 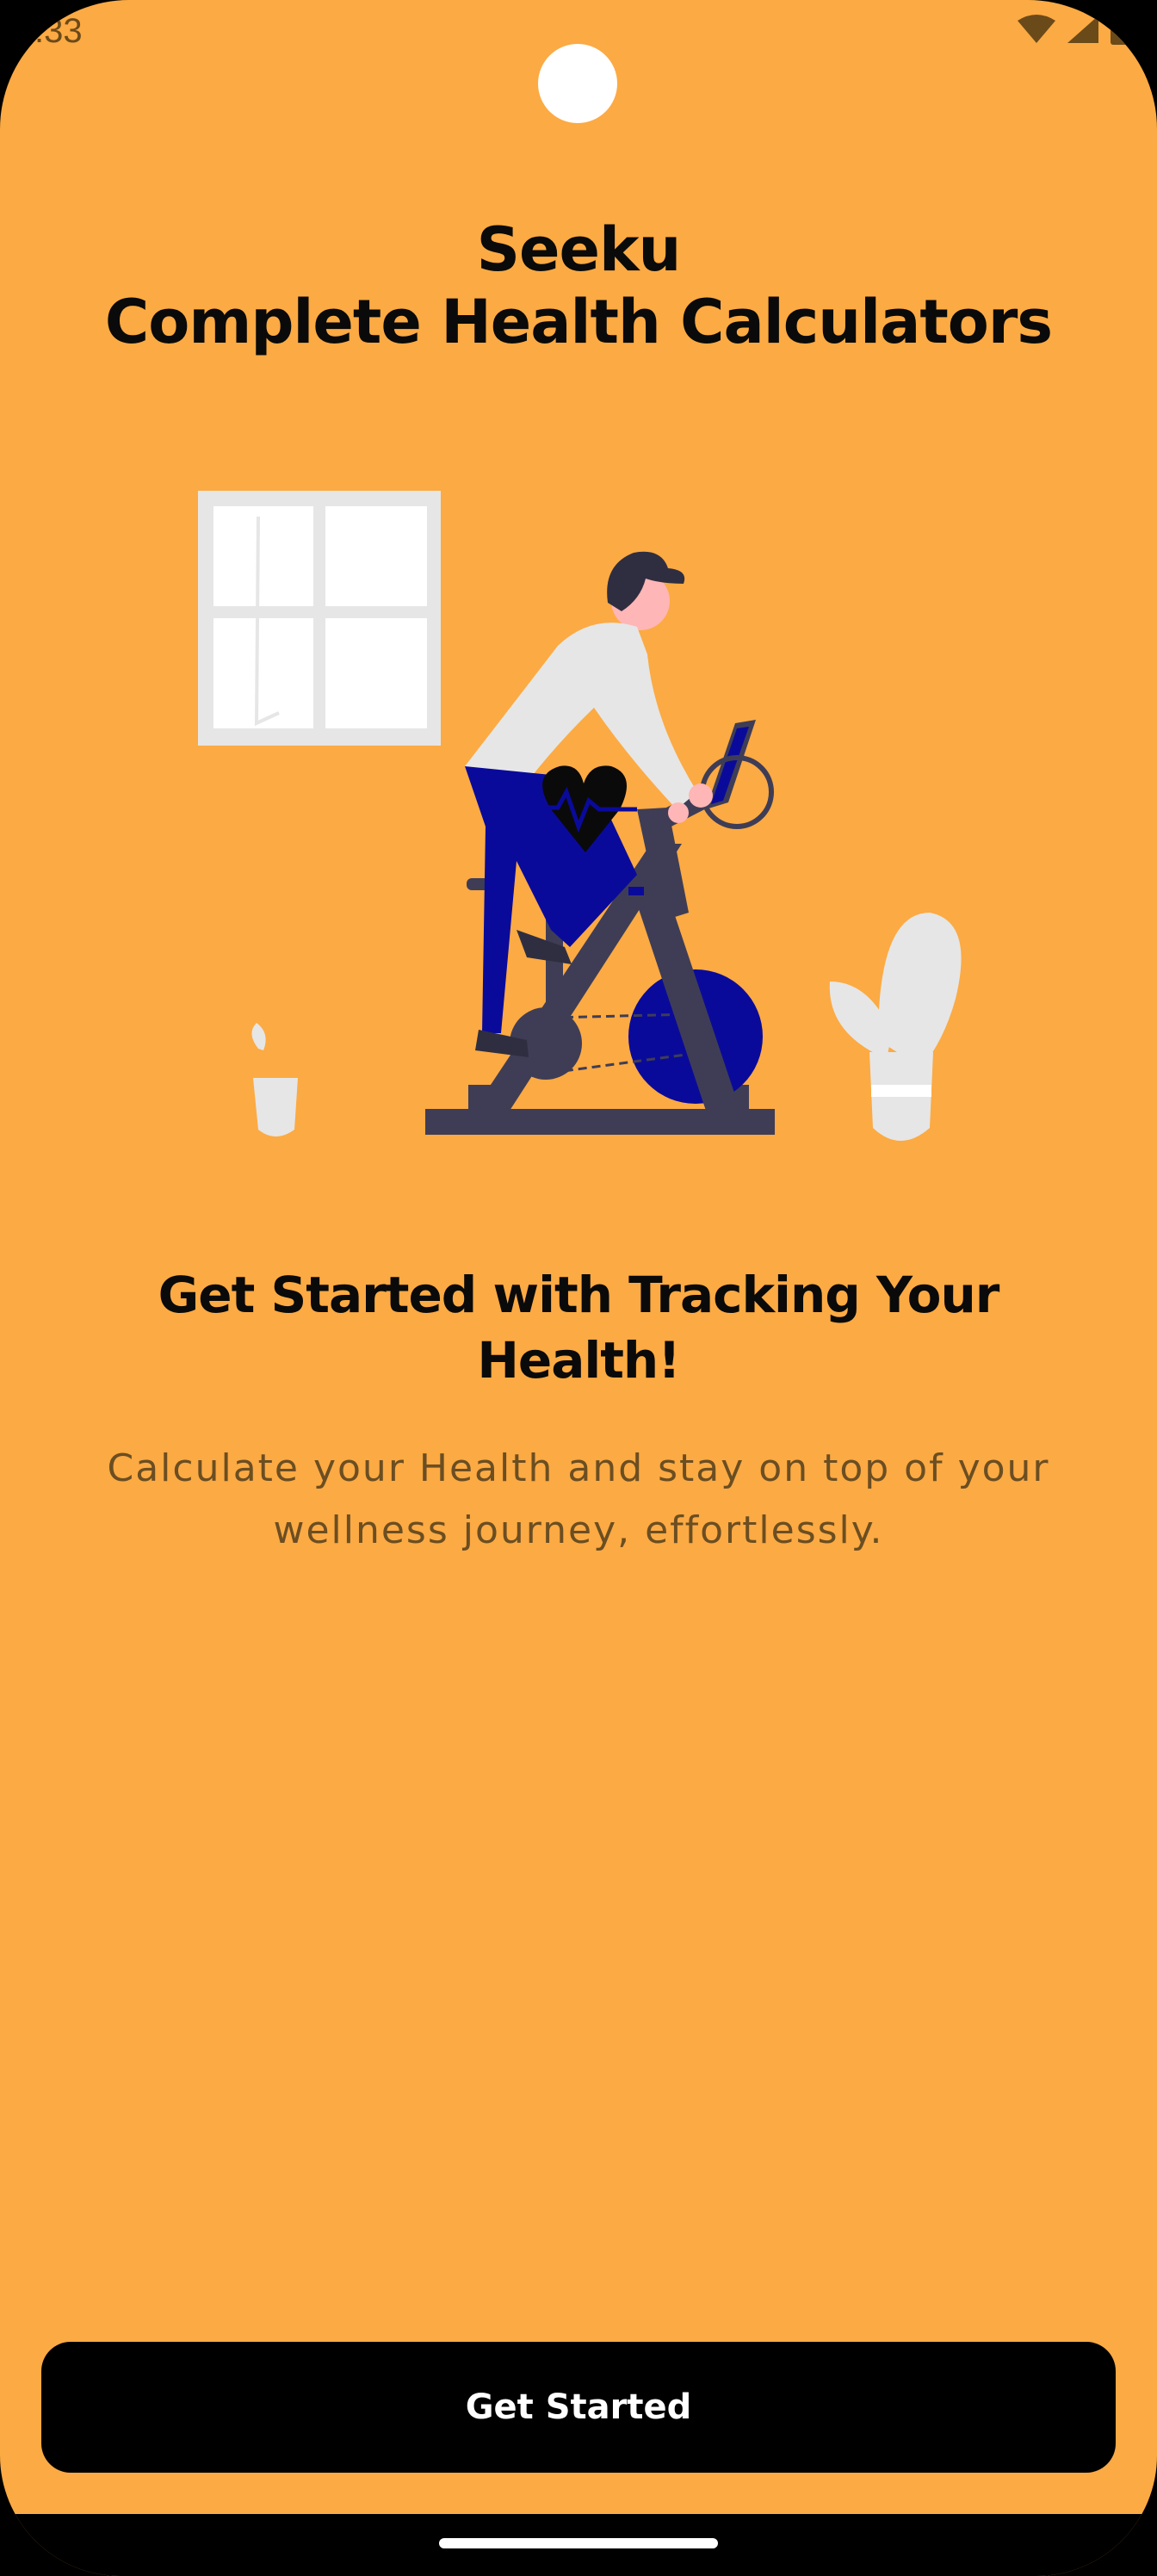 What do you see at coordinates (579, 286) in the screenshot?
I see `app-title: Seeku Complete Health Calculators` at bounding box center [579, 286].